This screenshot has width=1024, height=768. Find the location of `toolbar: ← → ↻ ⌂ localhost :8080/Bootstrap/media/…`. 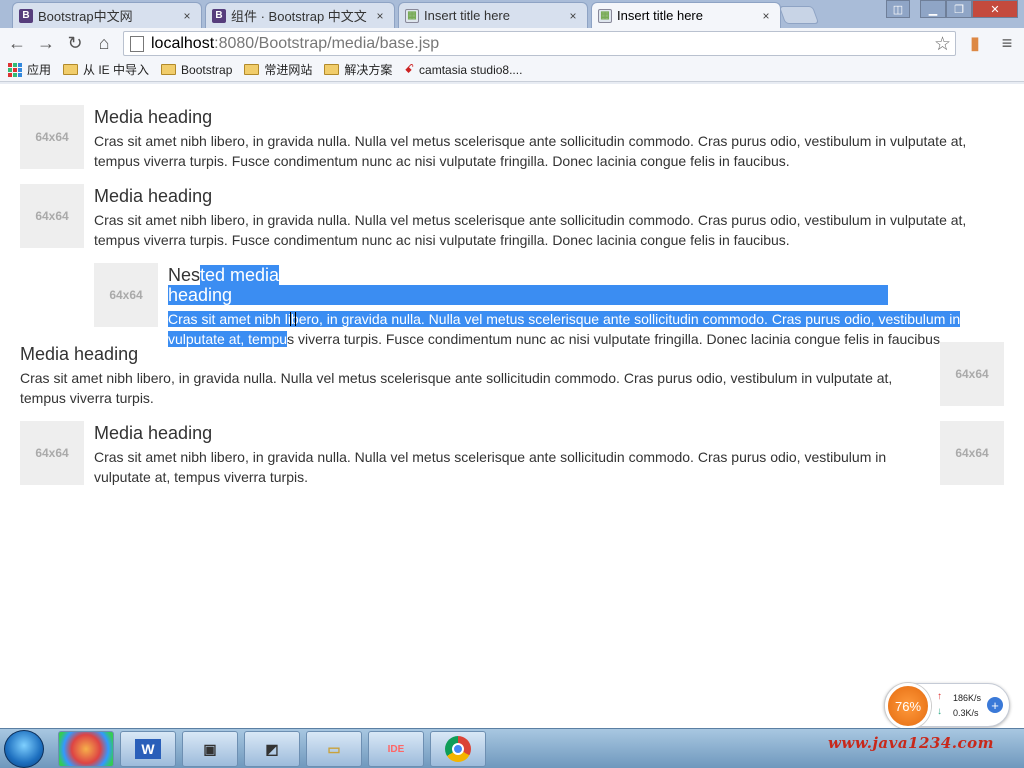

toolbar: ← → ↻ ⌂ localhost :8080/Bootstrap/media/… is located at coordinates (512, 43).